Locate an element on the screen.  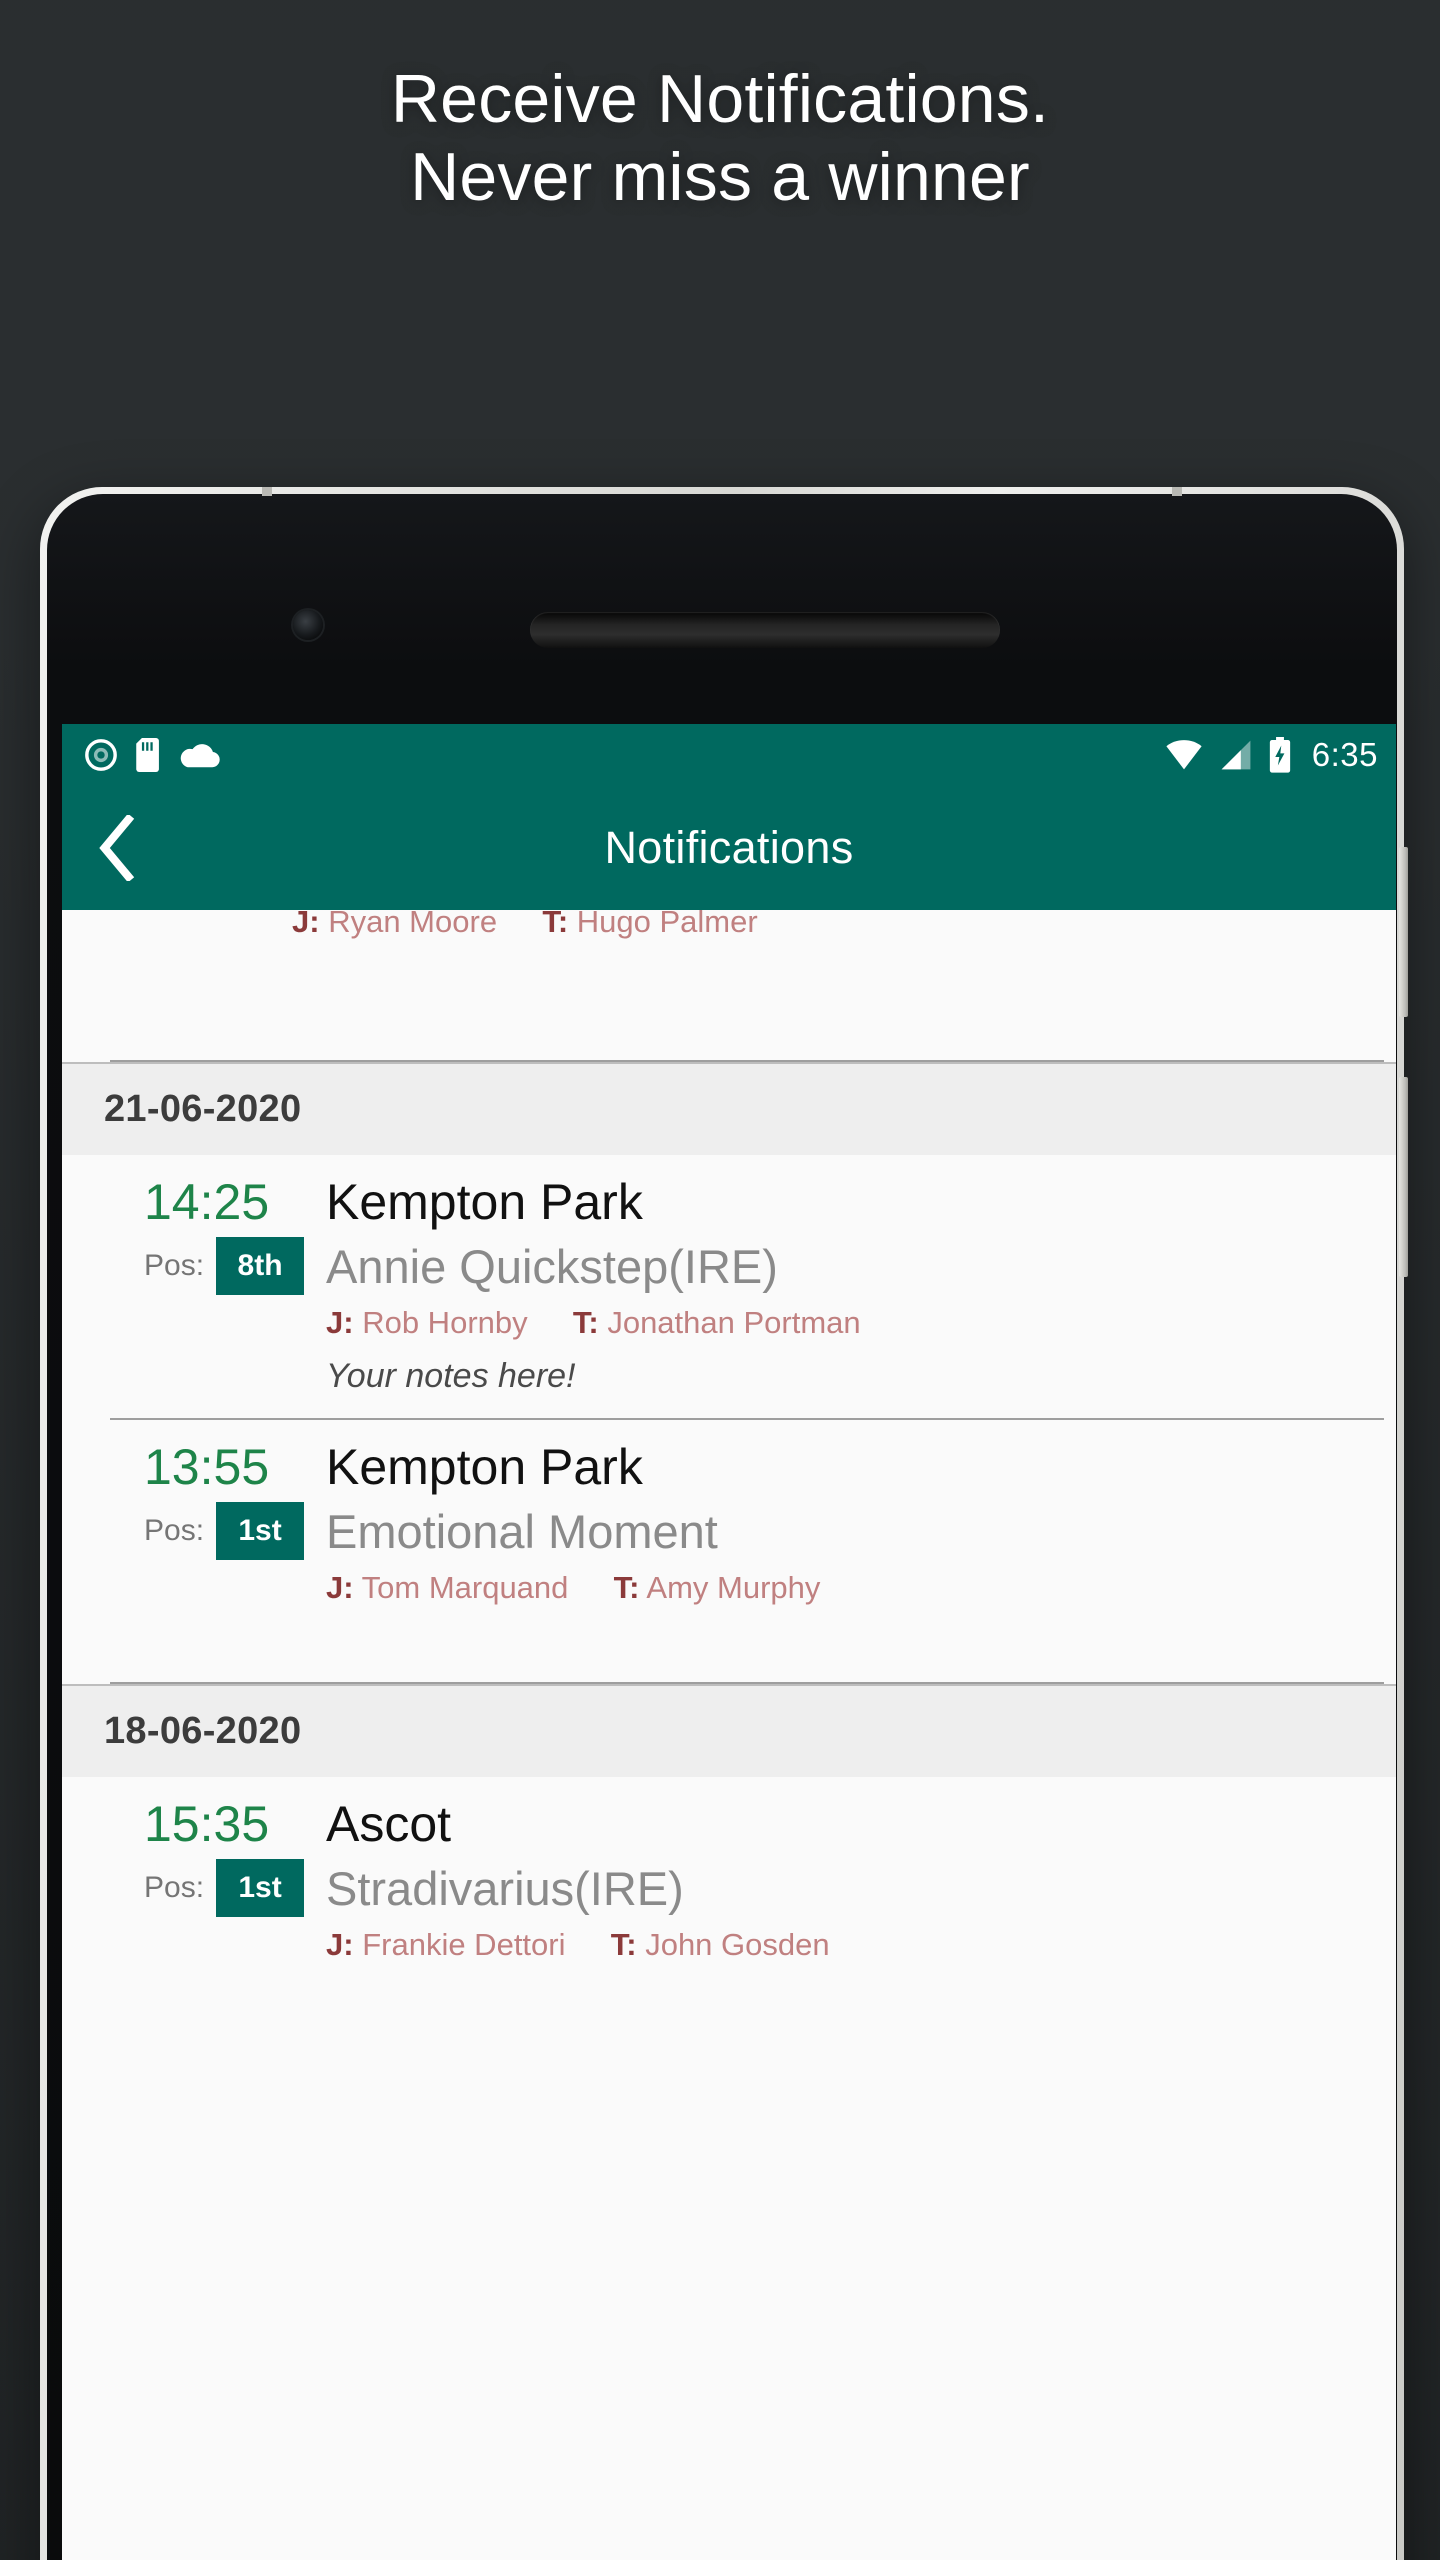
trainer-name: Amy Murphy is located at coordinates (733, 1587).